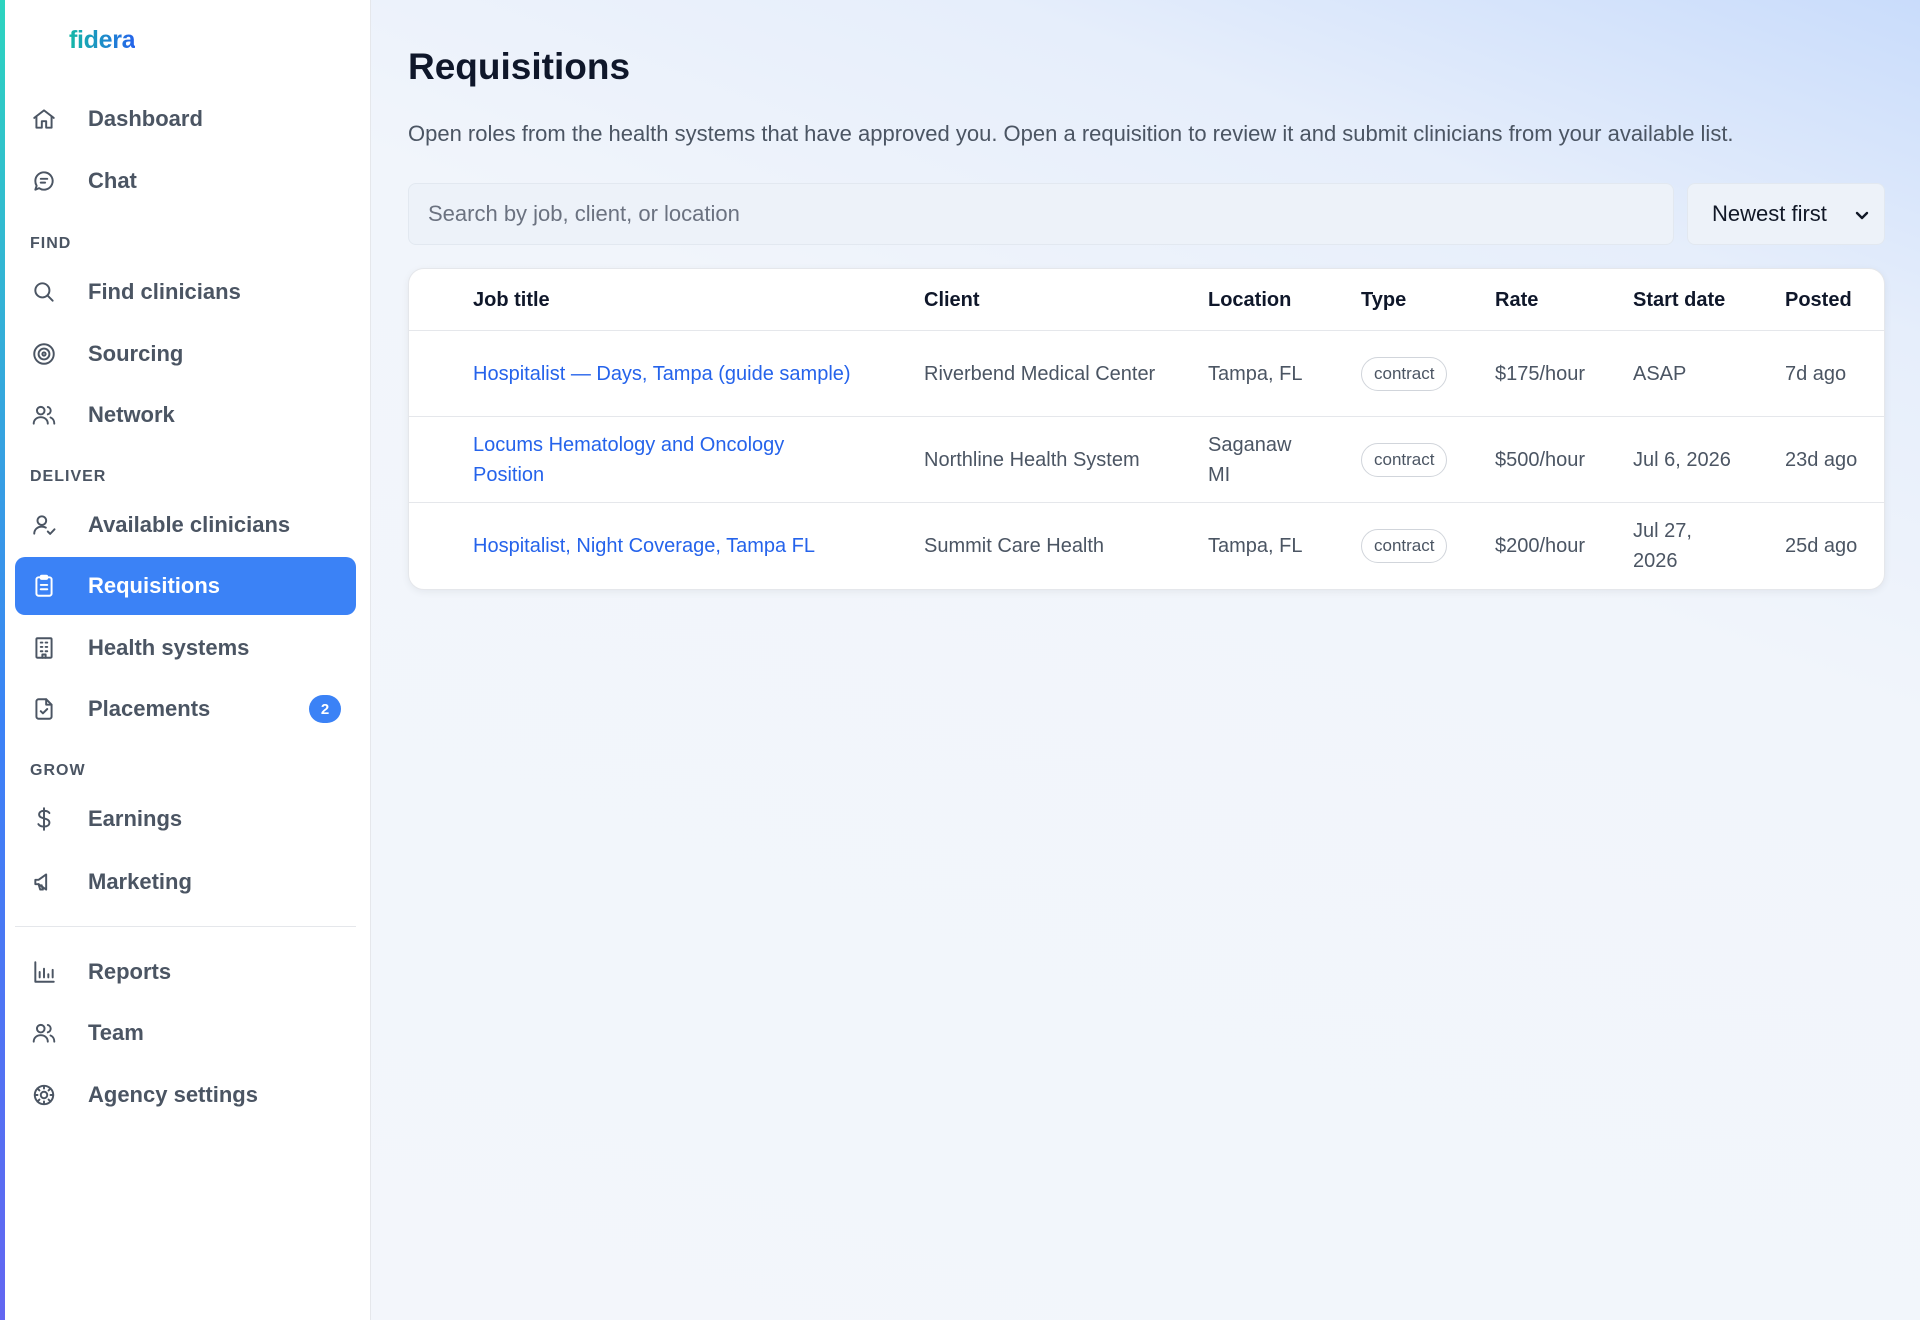  Describe the element at coordinates (44, 525) in the screenshot. I see `user-check-icon` at that location.